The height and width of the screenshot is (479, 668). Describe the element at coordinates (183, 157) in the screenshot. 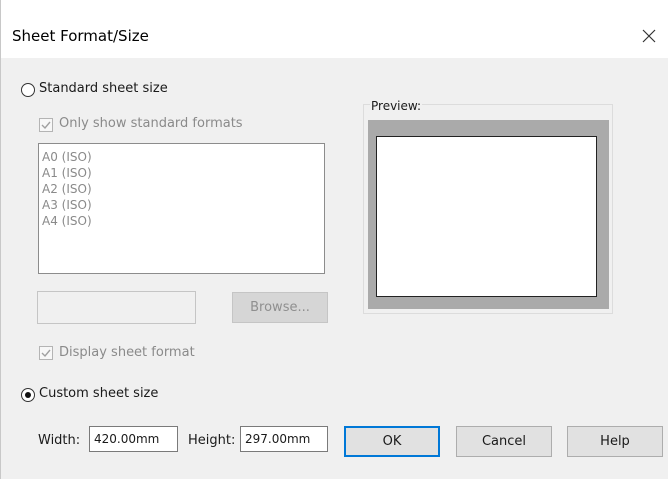

I see `list-item: A0 (ISO)` at that location.